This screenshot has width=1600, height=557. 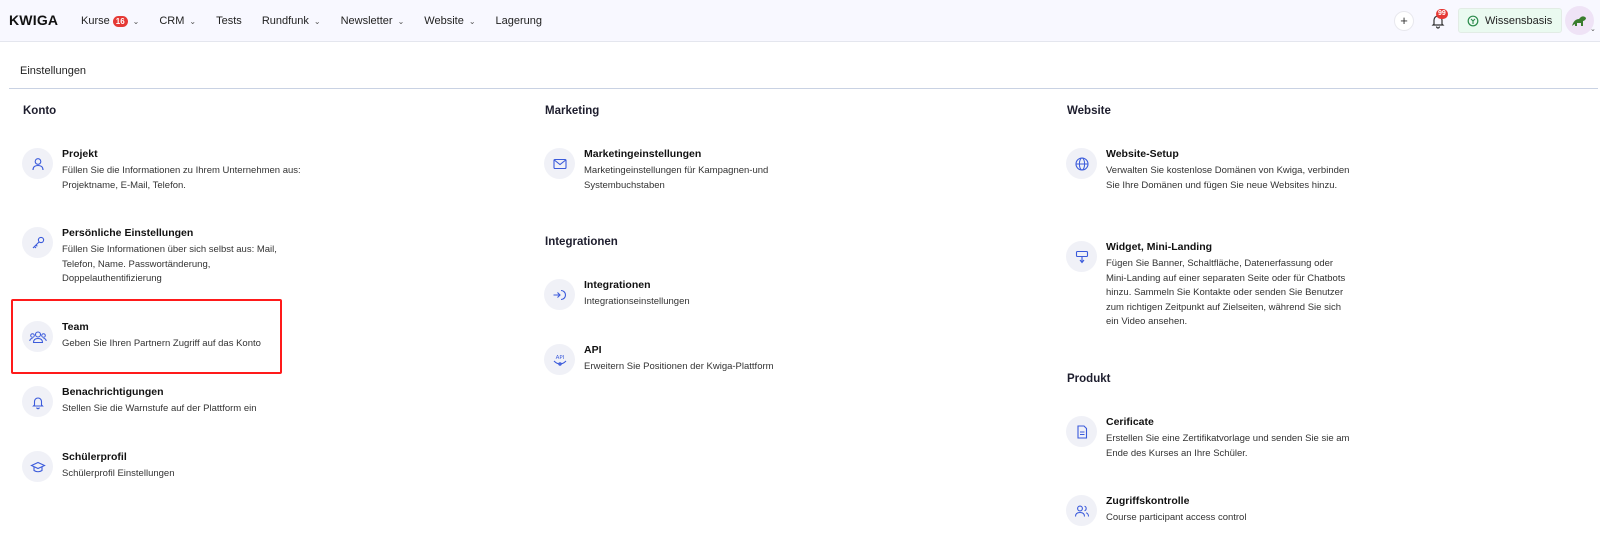 I want to click on add-button: +, so click(x=1404, y=21).